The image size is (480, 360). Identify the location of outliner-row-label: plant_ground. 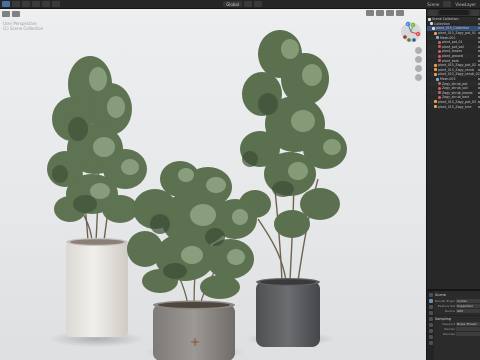
(453, 56).